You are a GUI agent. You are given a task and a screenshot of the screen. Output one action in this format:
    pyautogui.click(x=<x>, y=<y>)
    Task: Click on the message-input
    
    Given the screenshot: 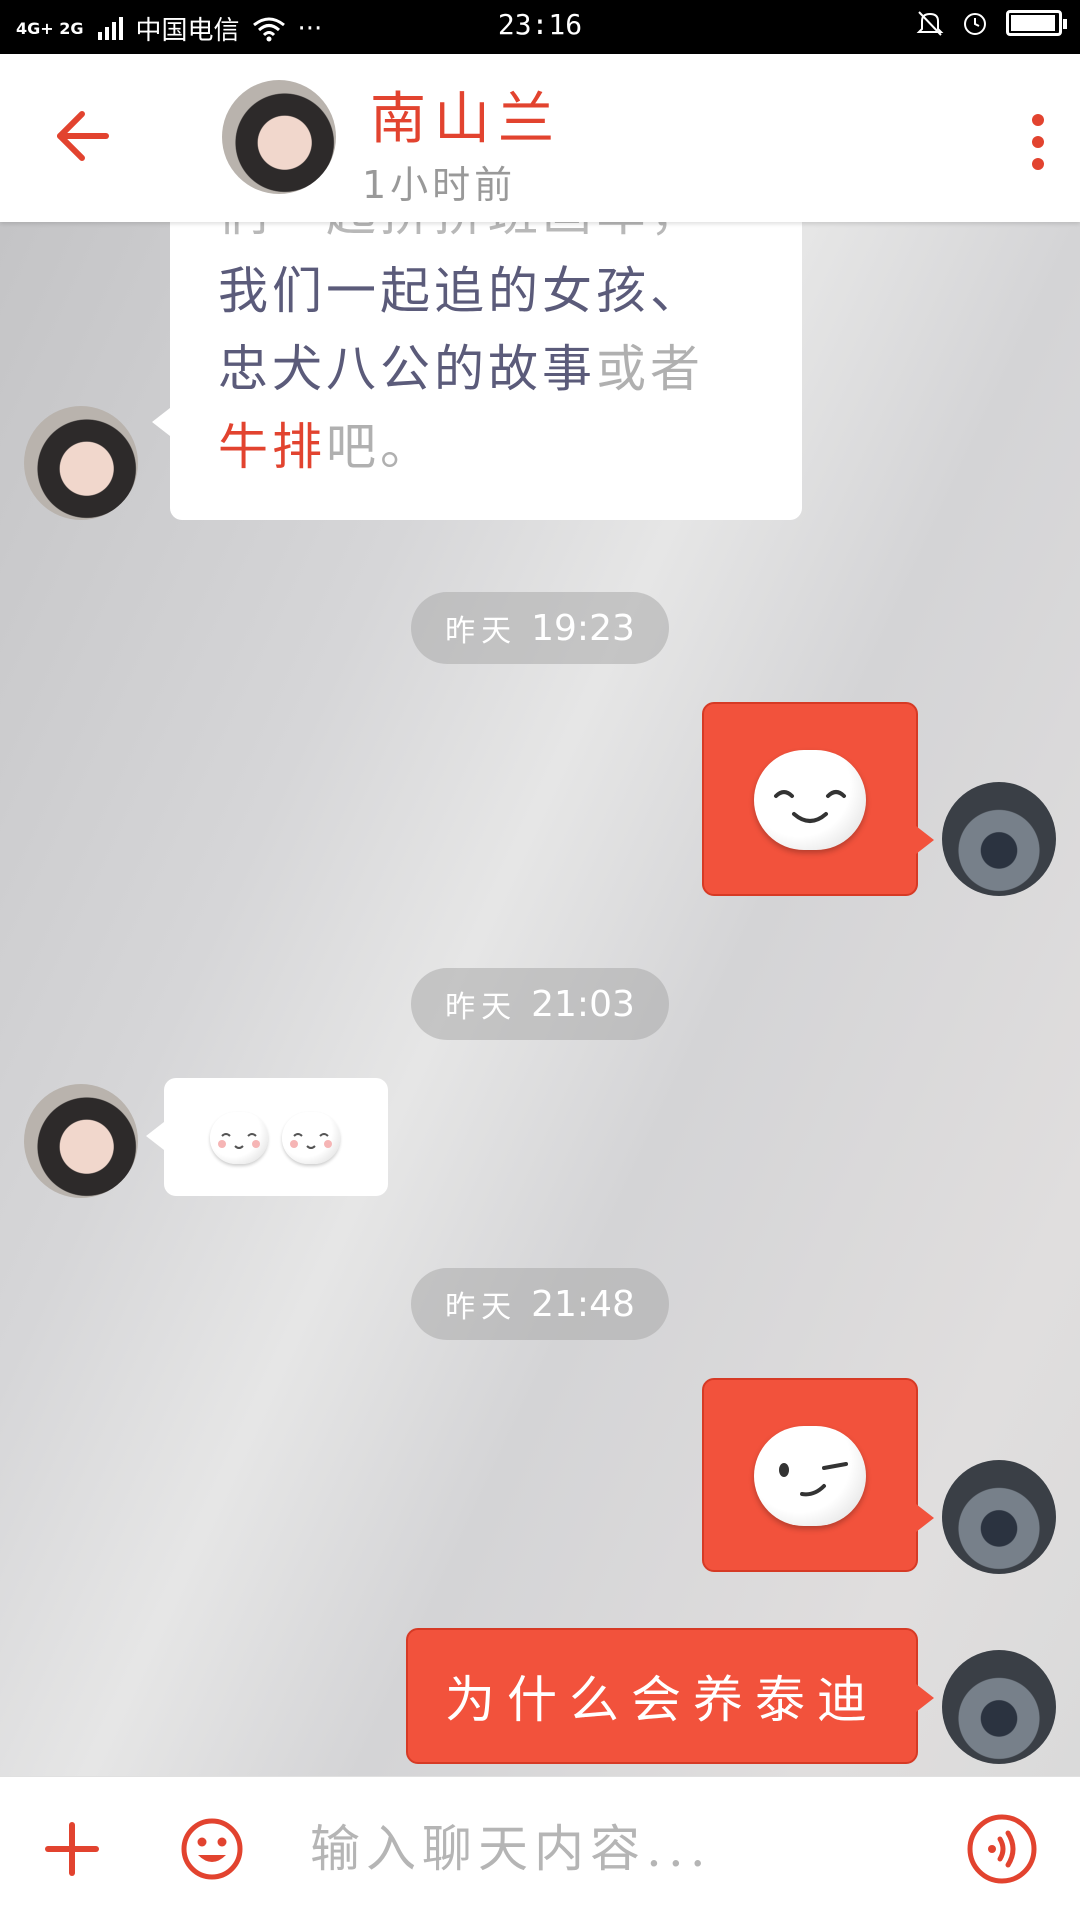 What is the action you would take?
    pyautogui.click(x=620, y=1849)
    